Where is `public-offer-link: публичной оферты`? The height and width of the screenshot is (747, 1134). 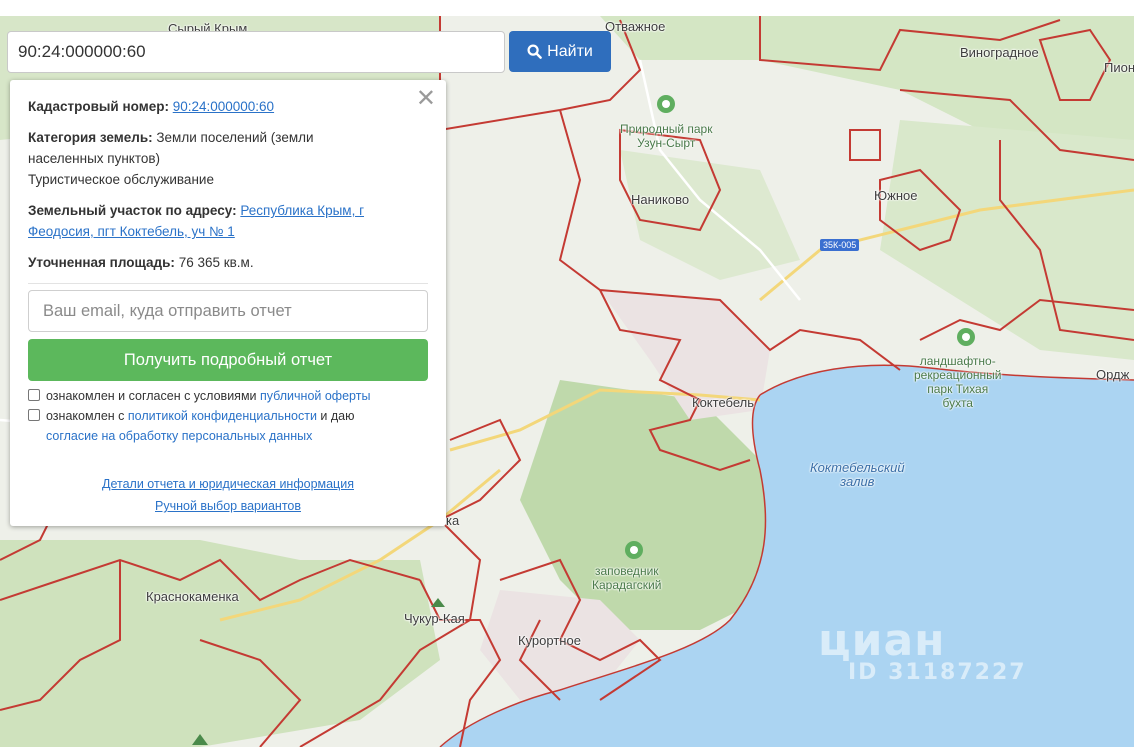 public-offer-link: публичной оферты is located at coordinates (315, 396).